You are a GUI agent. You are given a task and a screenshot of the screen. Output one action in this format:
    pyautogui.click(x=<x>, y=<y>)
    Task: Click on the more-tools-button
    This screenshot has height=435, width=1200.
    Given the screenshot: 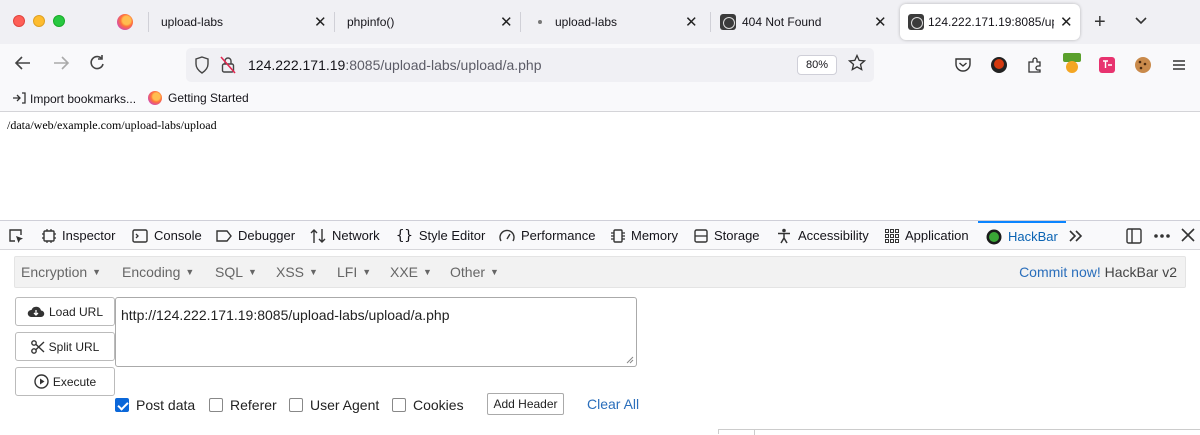 What is the action you would take?
    pyautogui.click(x=1079, y=235)
    